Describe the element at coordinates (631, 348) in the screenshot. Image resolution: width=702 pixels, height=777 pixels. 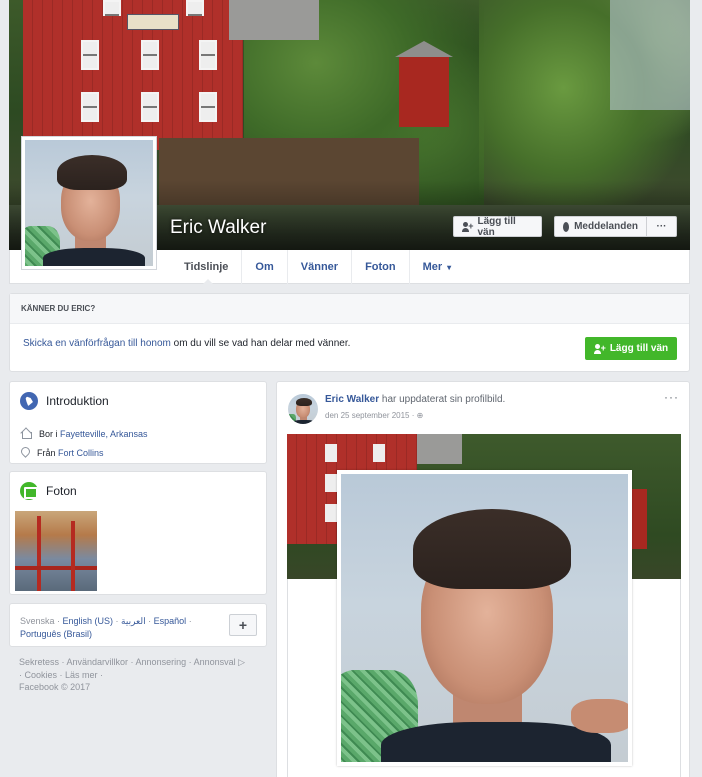
I see `add-friend-green-button: + Lägg till vän` at that location.